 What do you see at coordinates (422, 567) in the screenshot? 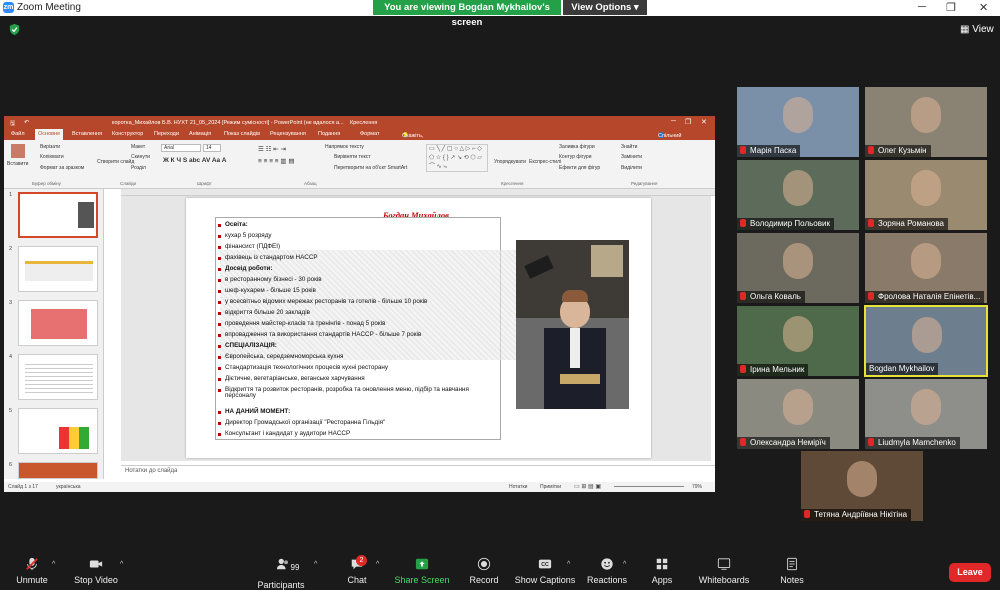
I see `share-screen-button: Share Screen` at bounding box center [422, 567].